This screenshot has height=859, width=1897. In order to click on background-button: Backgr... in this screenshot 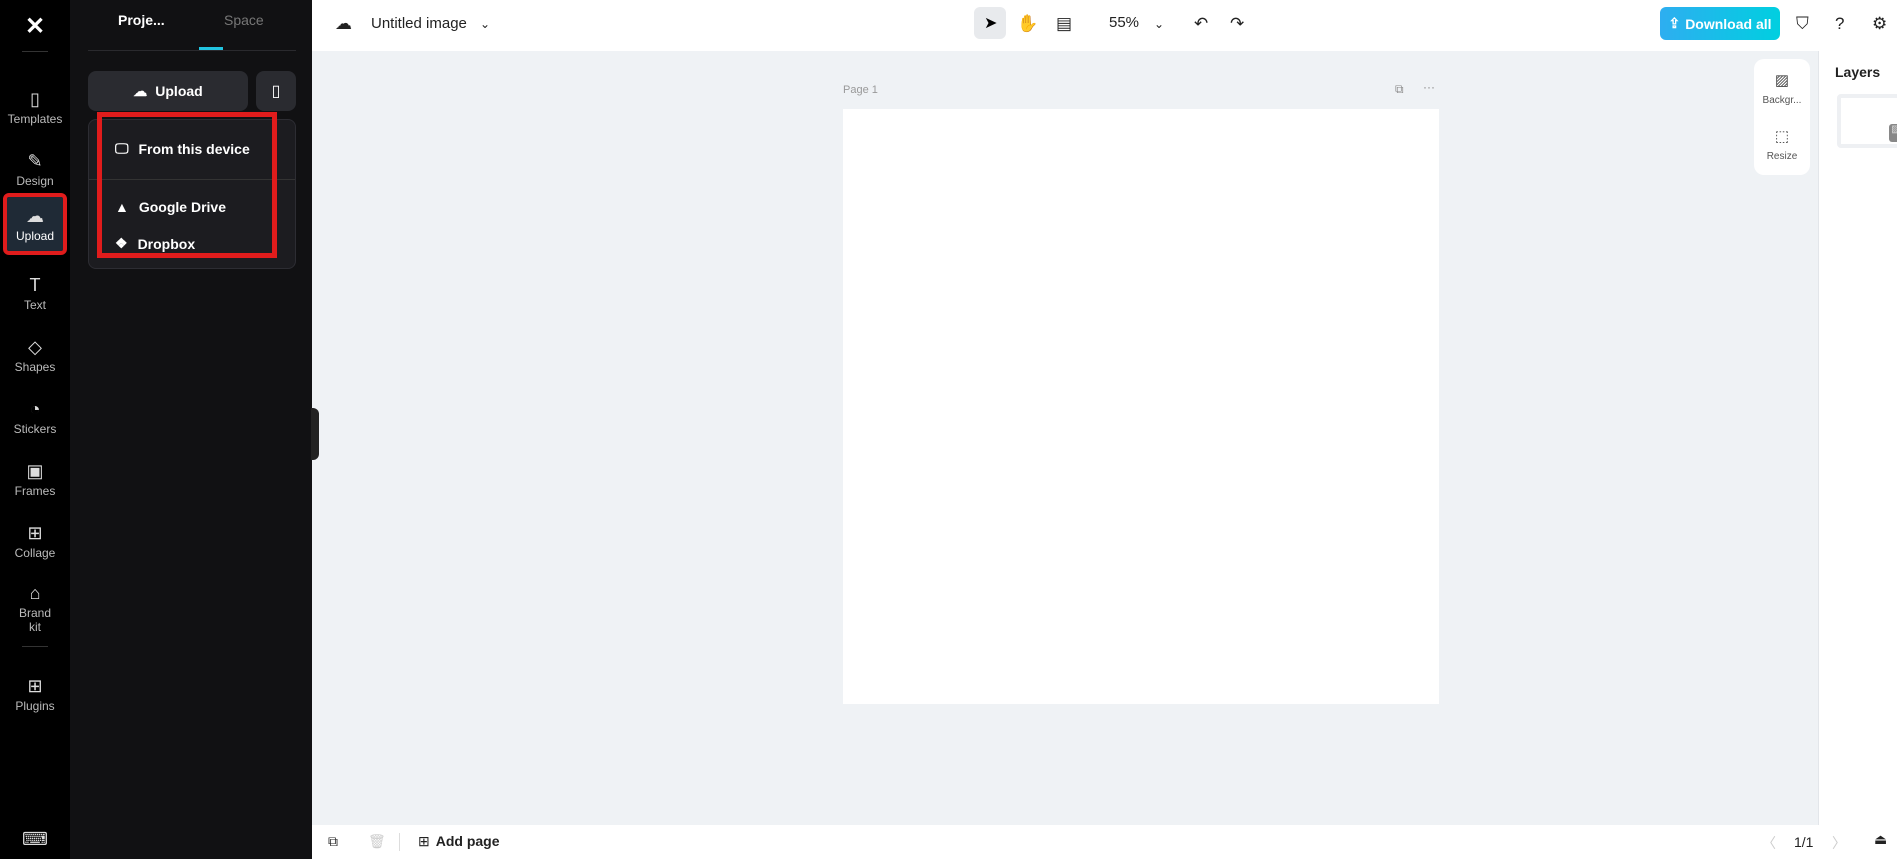, I will do `click(1782, 100)`.